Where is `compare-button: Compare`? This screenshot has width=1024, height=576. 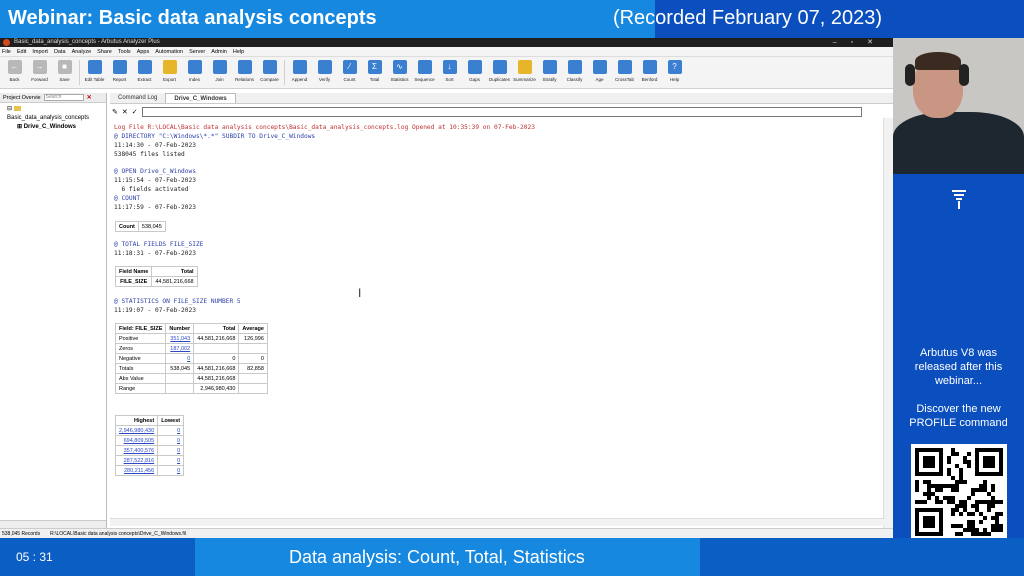
compare-button: Compare is located at coordinates (269, 72).